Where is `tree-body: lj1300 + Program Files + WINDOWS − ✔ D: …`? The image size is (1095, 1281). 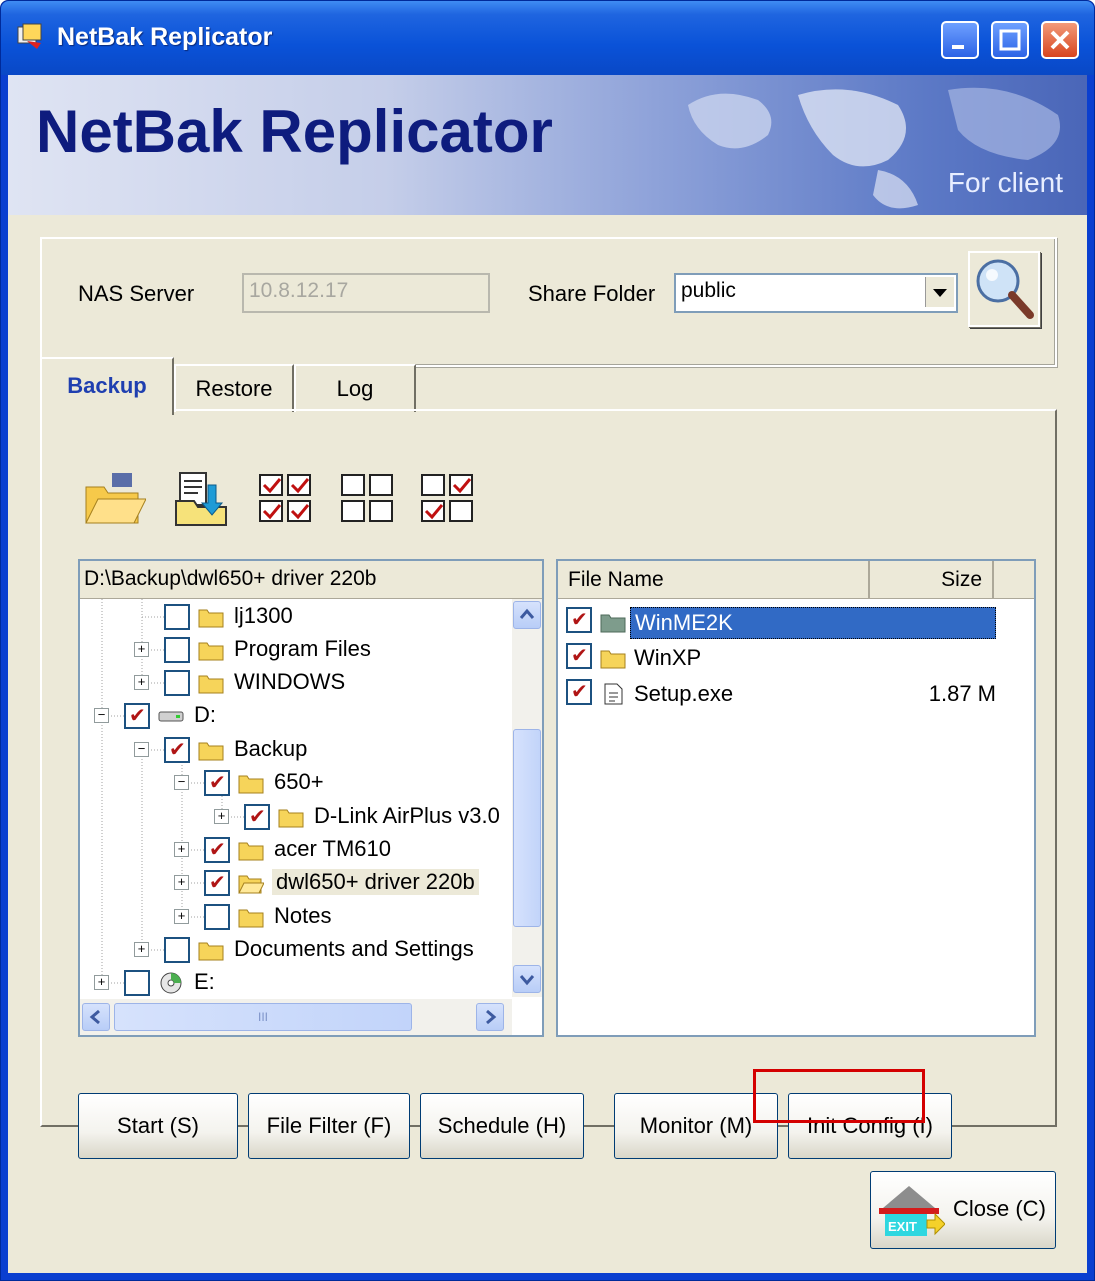 tree-body: lj1300 + Program Files + WINDOWS − ✔ D: … is located at coordinates (296, 798).